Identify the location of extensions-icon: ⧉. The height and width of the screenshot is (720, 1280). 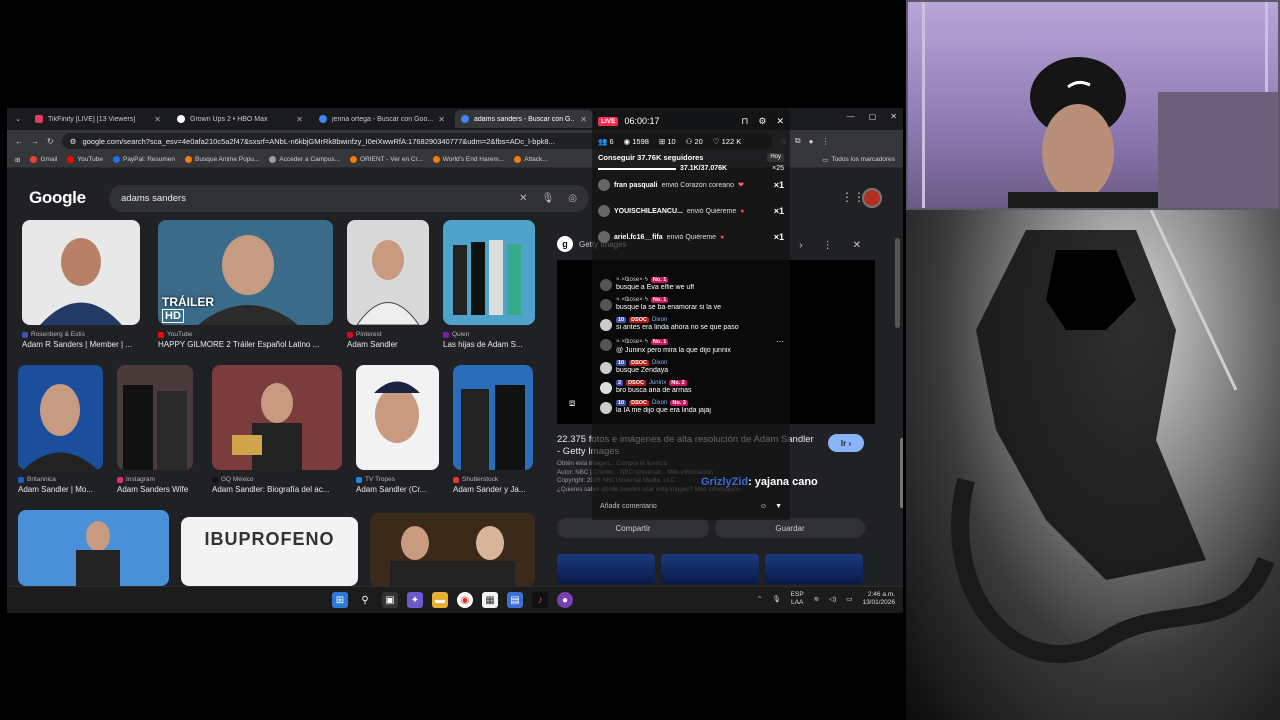
(798, 141).